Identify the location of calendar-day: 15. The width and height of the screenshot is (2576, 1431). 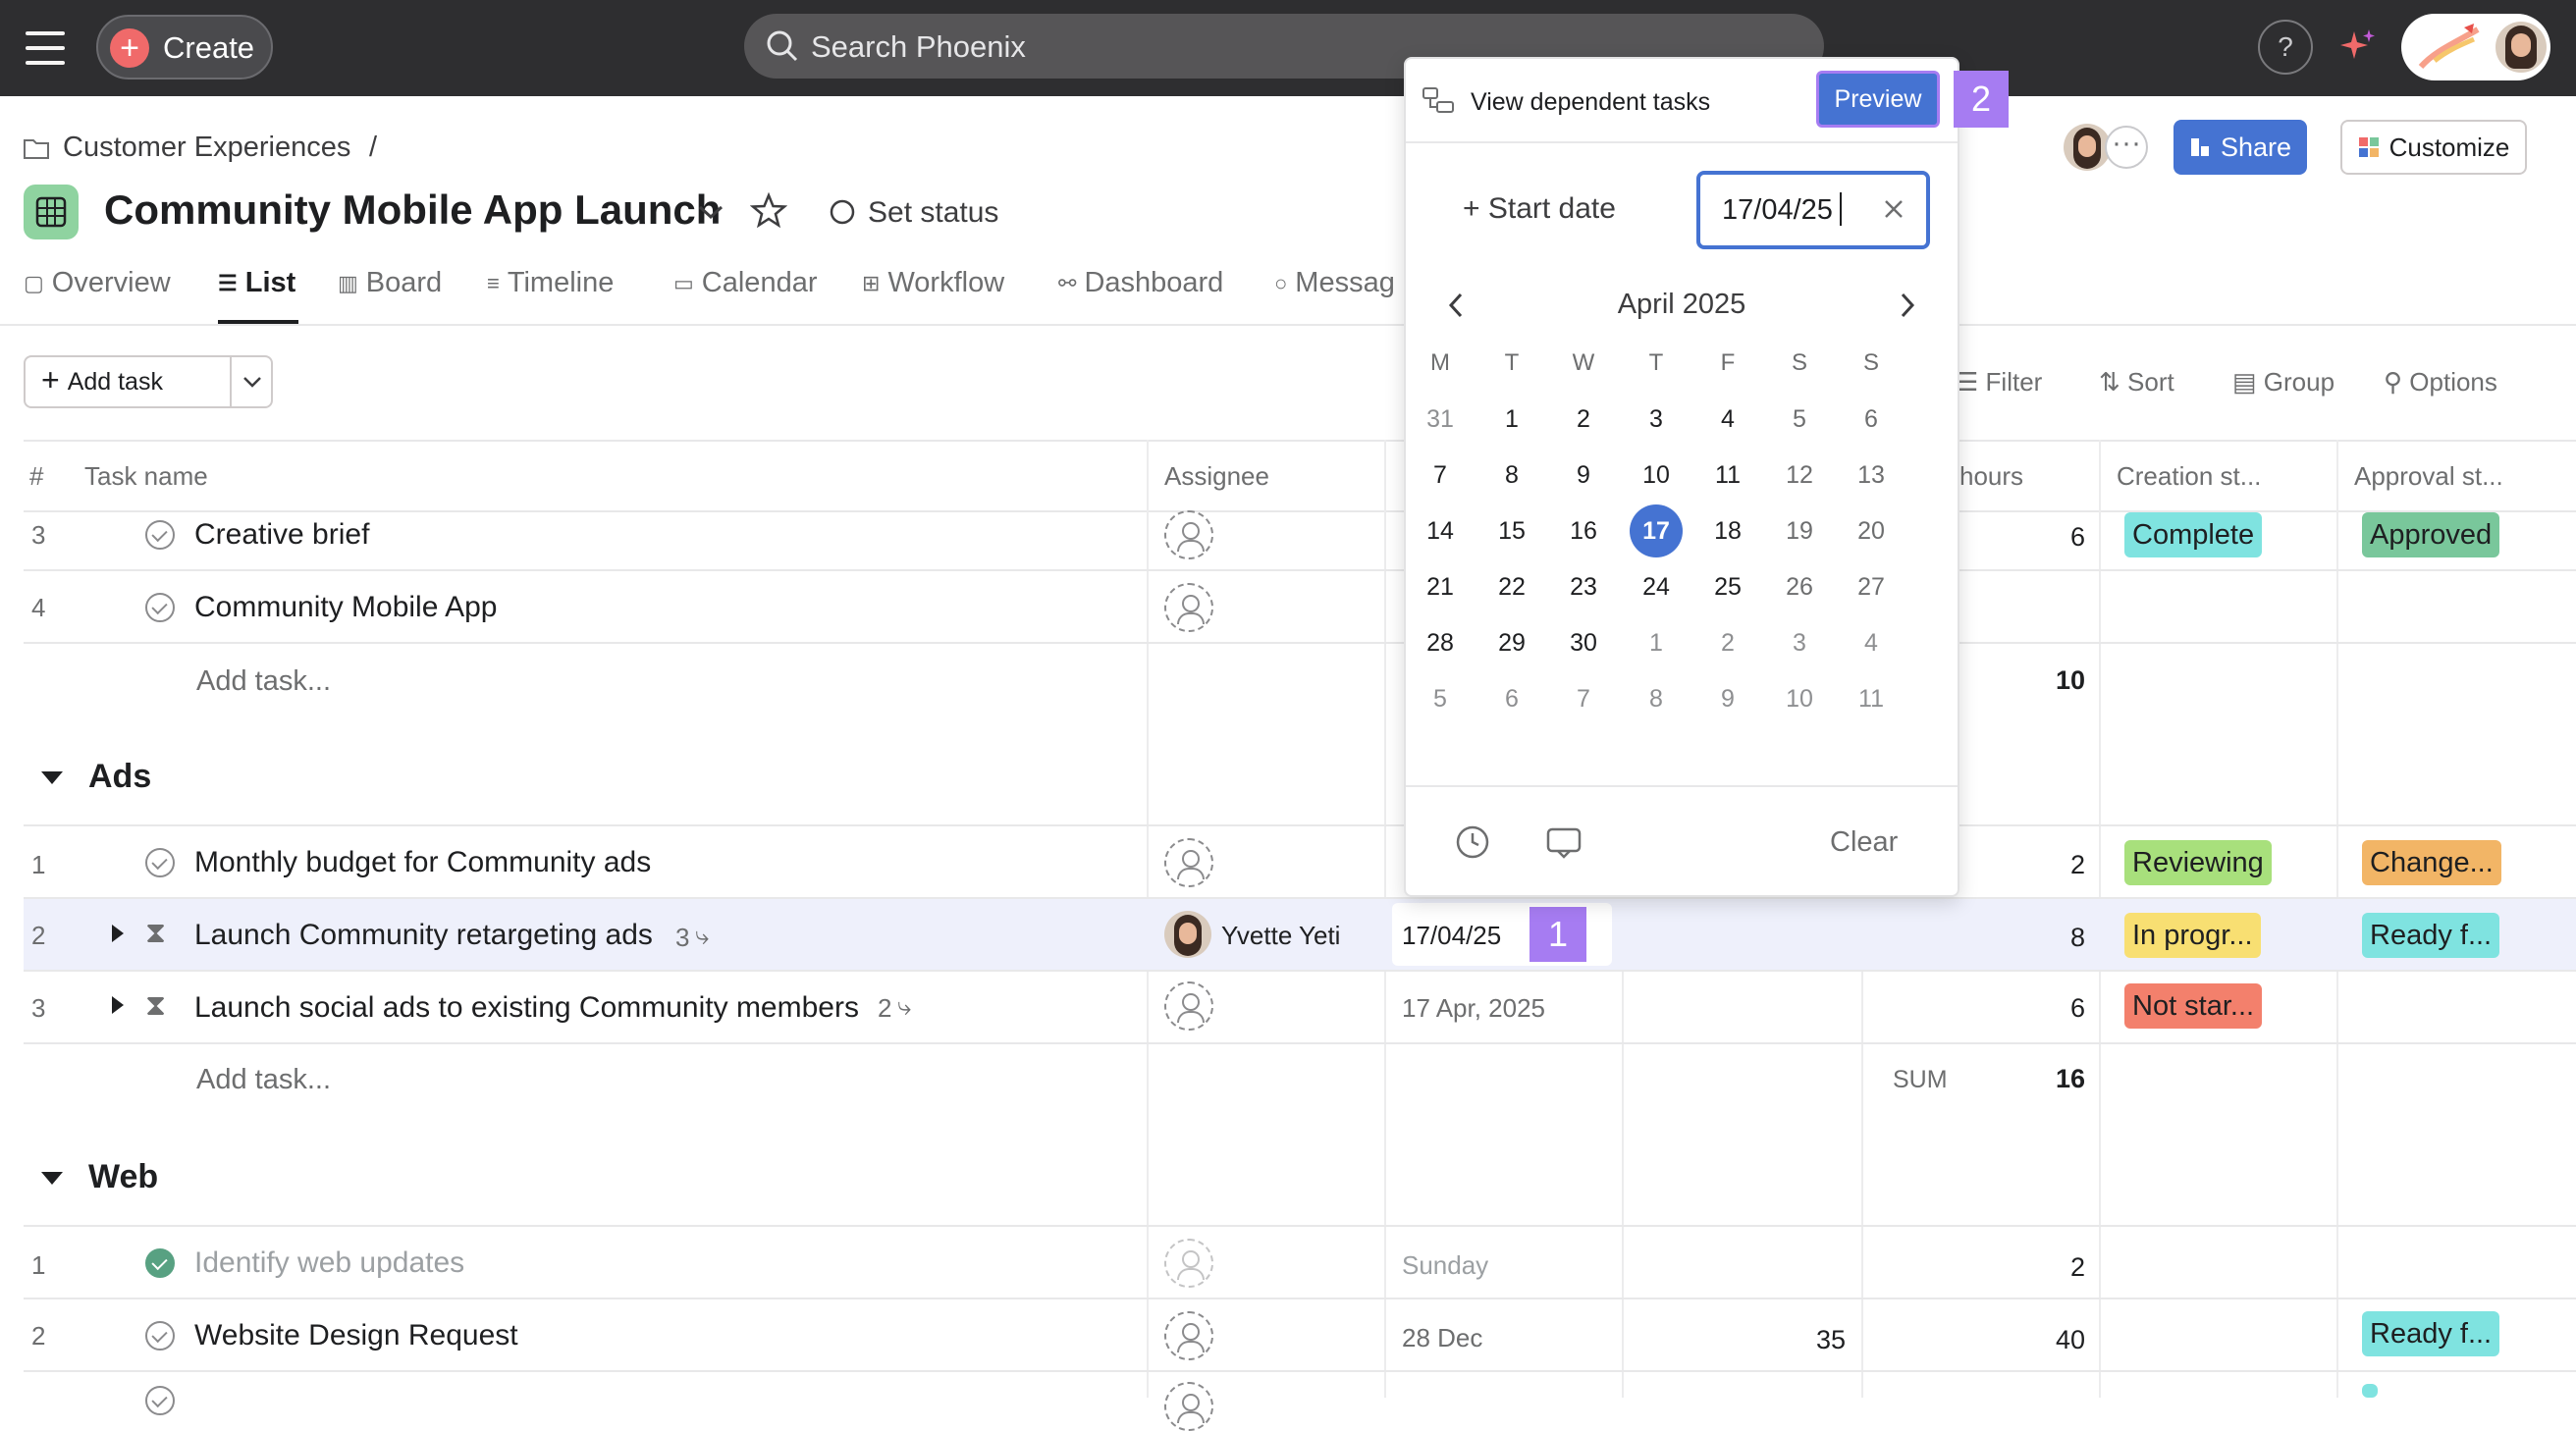
(1511, 530).